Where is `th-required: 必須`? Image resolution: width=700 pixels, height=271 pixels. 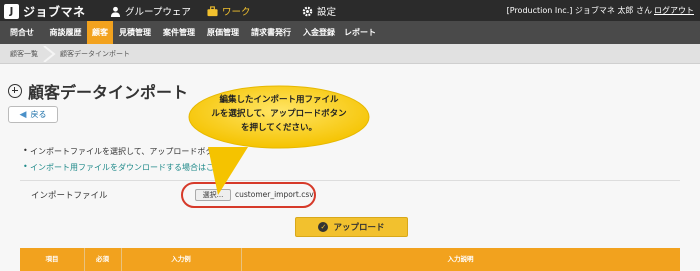
th-required: 必須 is located at coordinates (102, 259).